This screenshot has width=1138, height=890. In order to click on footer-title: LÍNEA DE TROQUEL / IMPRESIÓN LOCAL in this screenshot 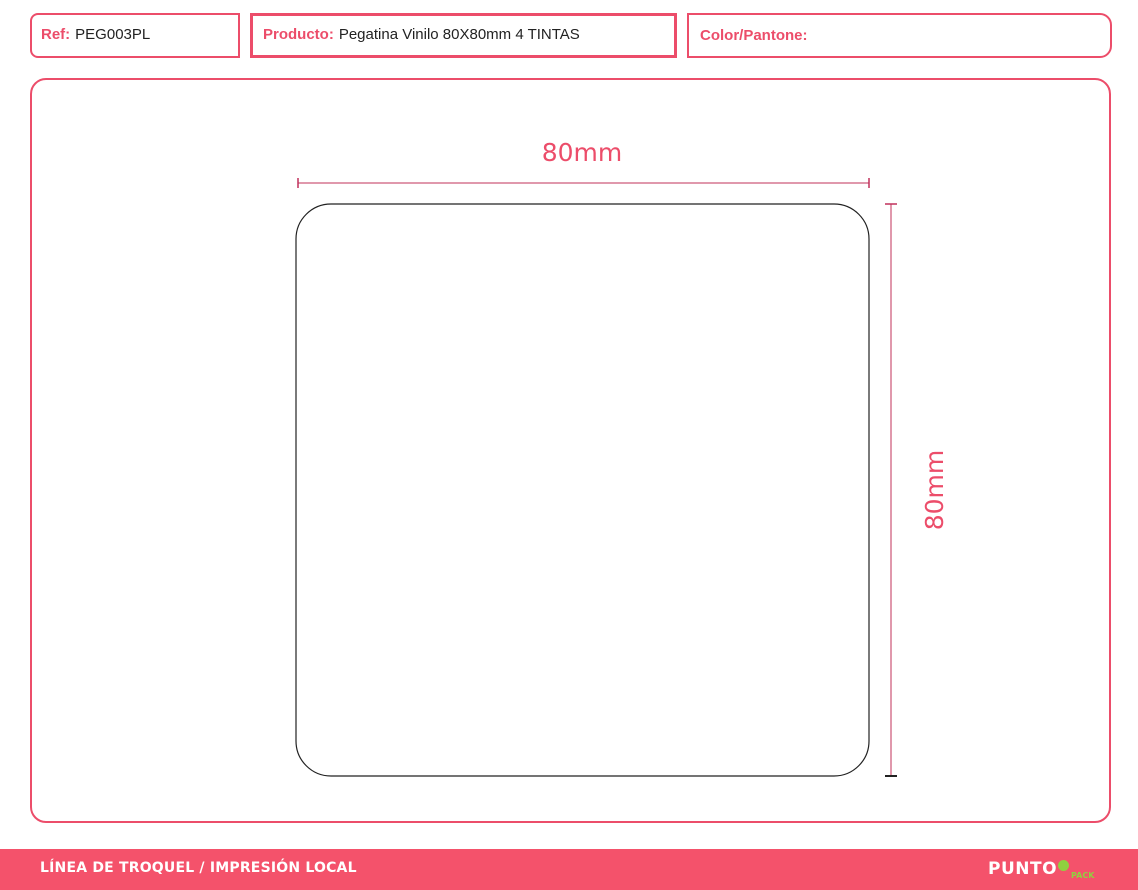, I will do `click(198, 868)`.